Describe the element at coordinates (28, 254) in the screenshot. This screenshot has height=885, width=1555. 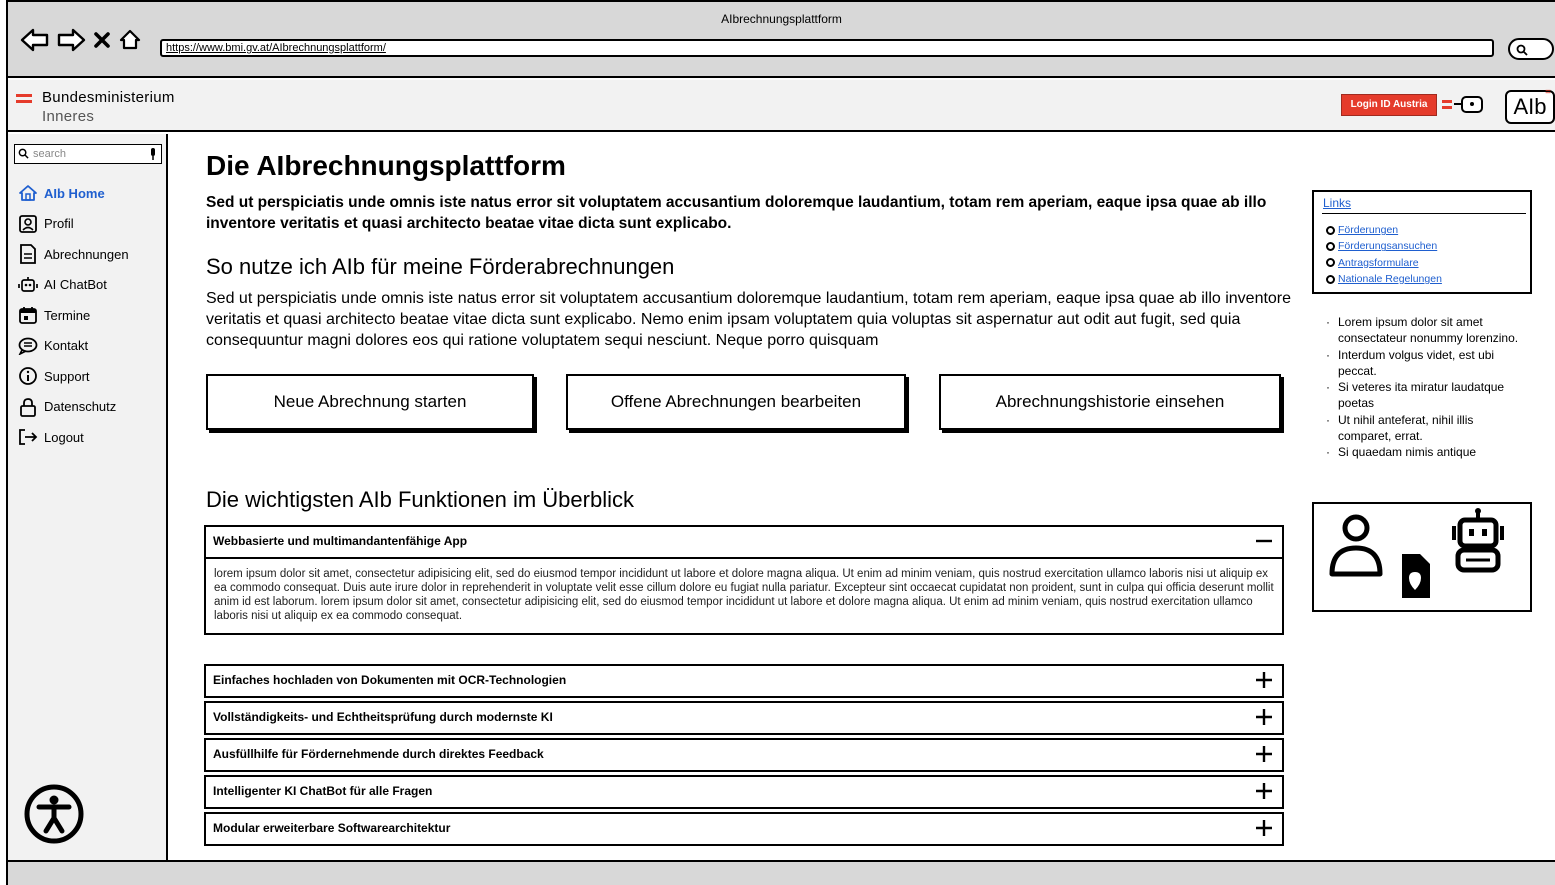
I see `document-icon` at that location.